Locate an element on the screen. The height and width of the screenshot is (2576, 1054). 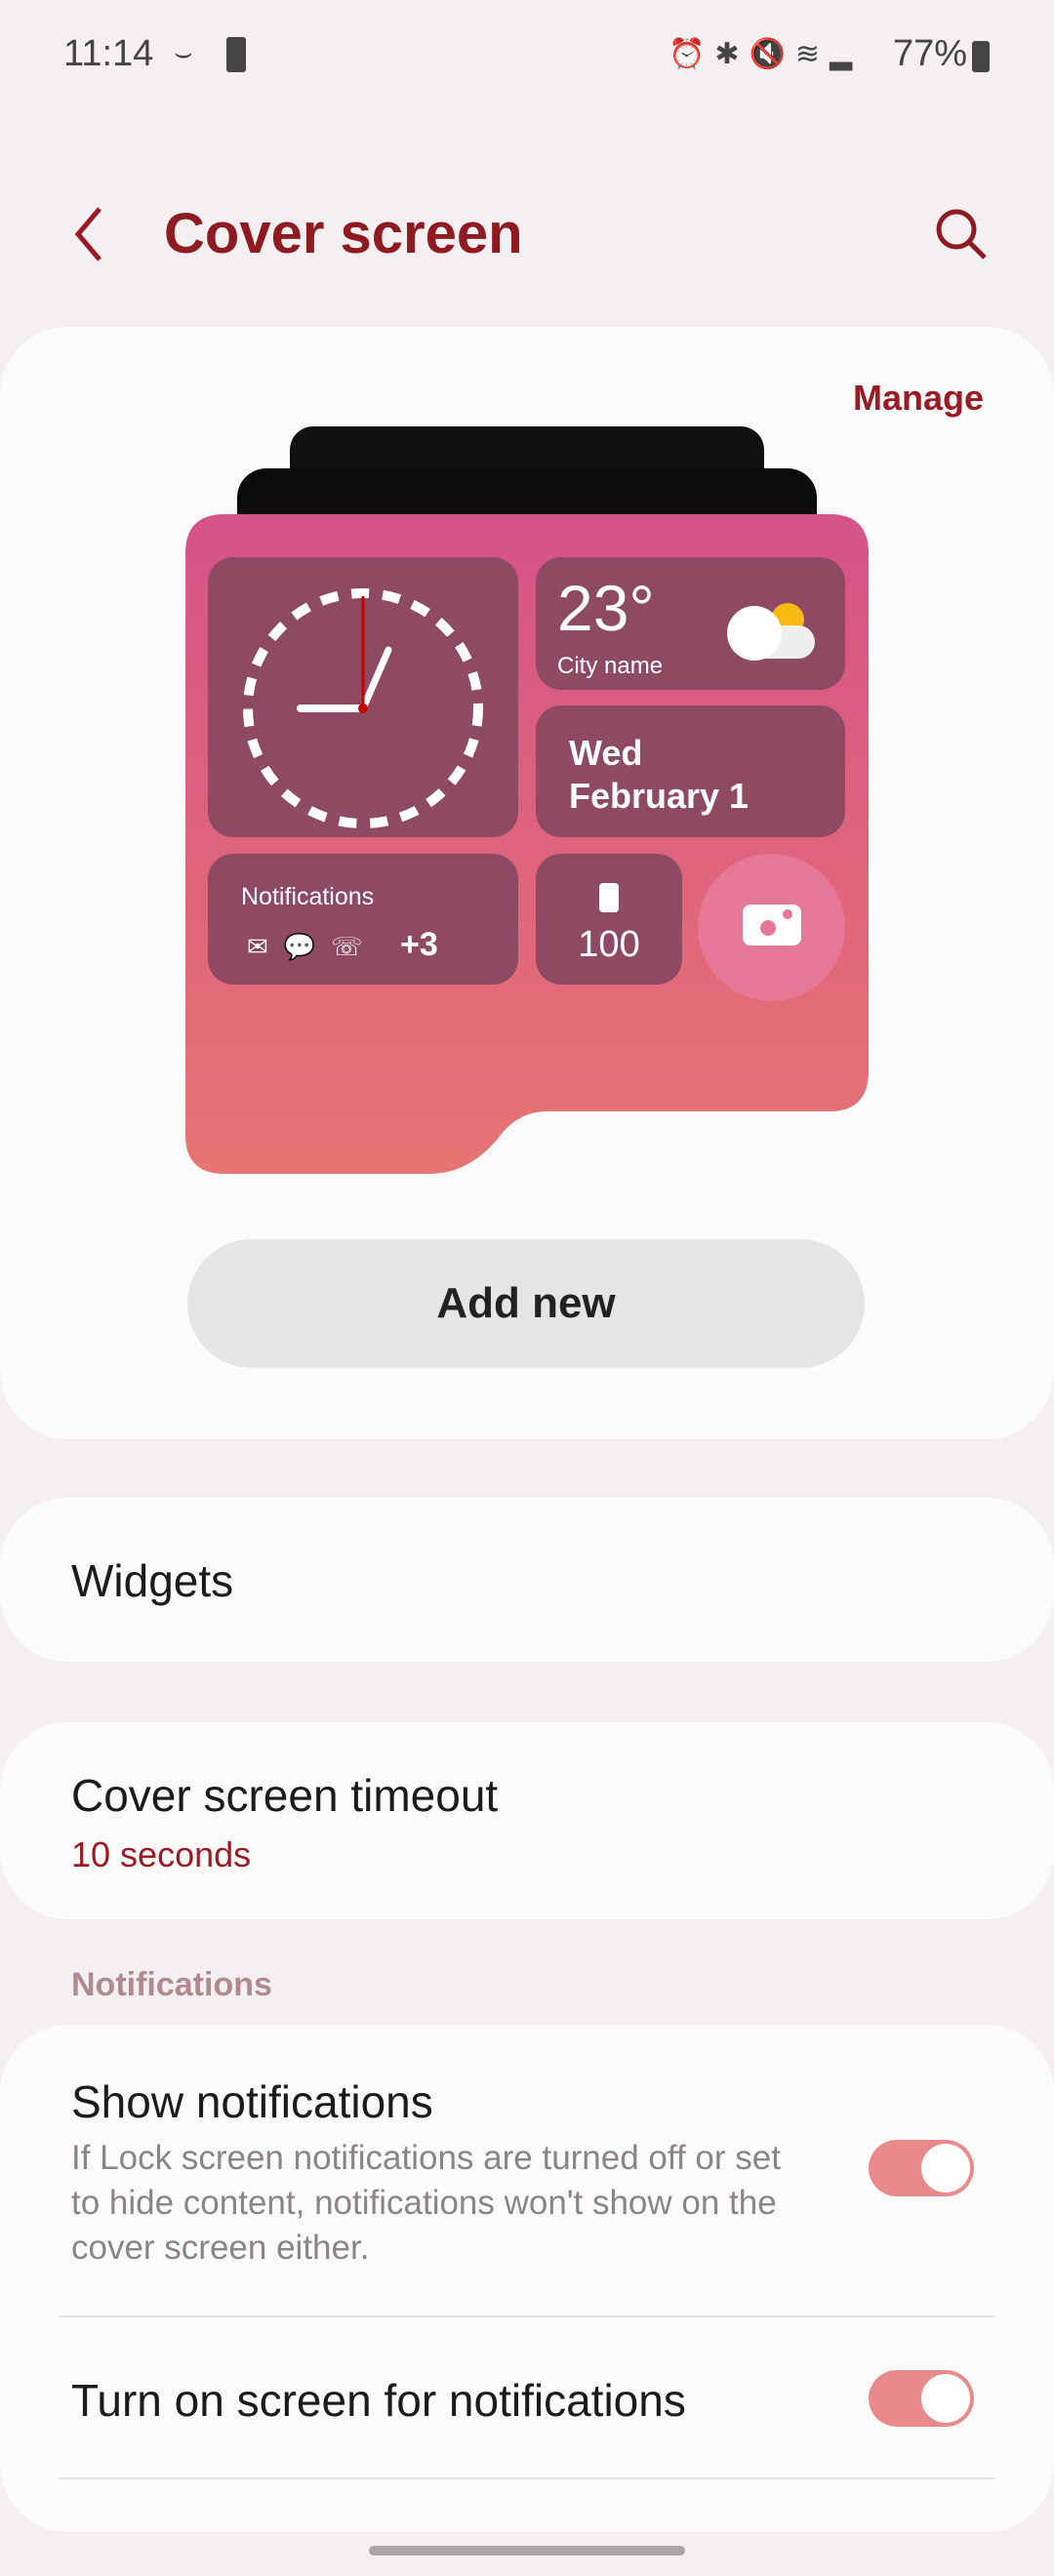
analog-clock is located at coordinates (363, 708).